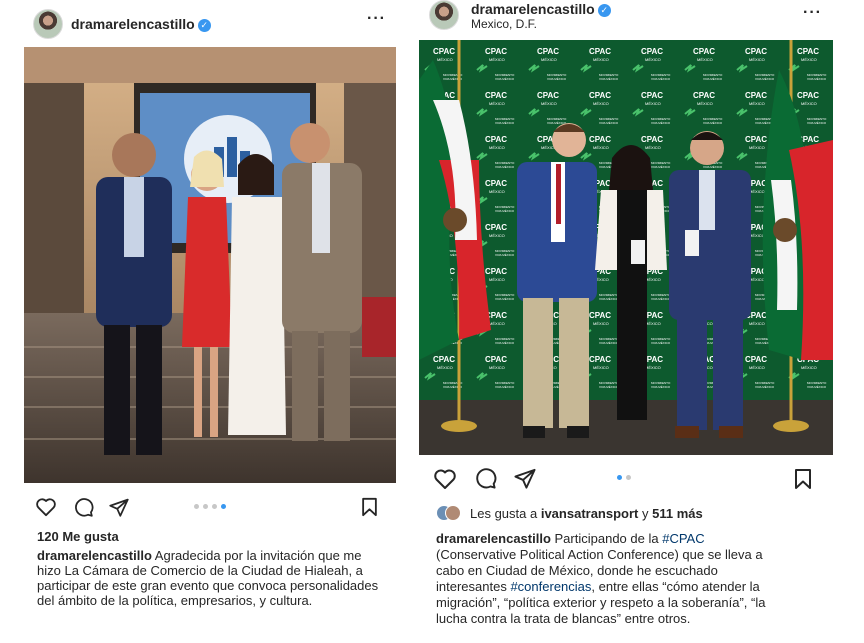 Image resolution: width=864 pixels, height=643 pixels. What do you see at coordinates (258, 555) in the screenshot?
I see `caption-text: Agradecida por la invitación que me` at bounding box center [258, 555].